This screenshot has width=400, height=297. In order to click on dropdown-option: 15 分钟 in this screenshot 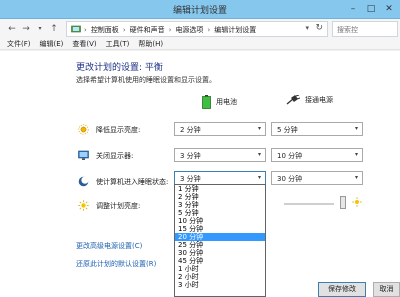, I will do `click(220, 229)`.